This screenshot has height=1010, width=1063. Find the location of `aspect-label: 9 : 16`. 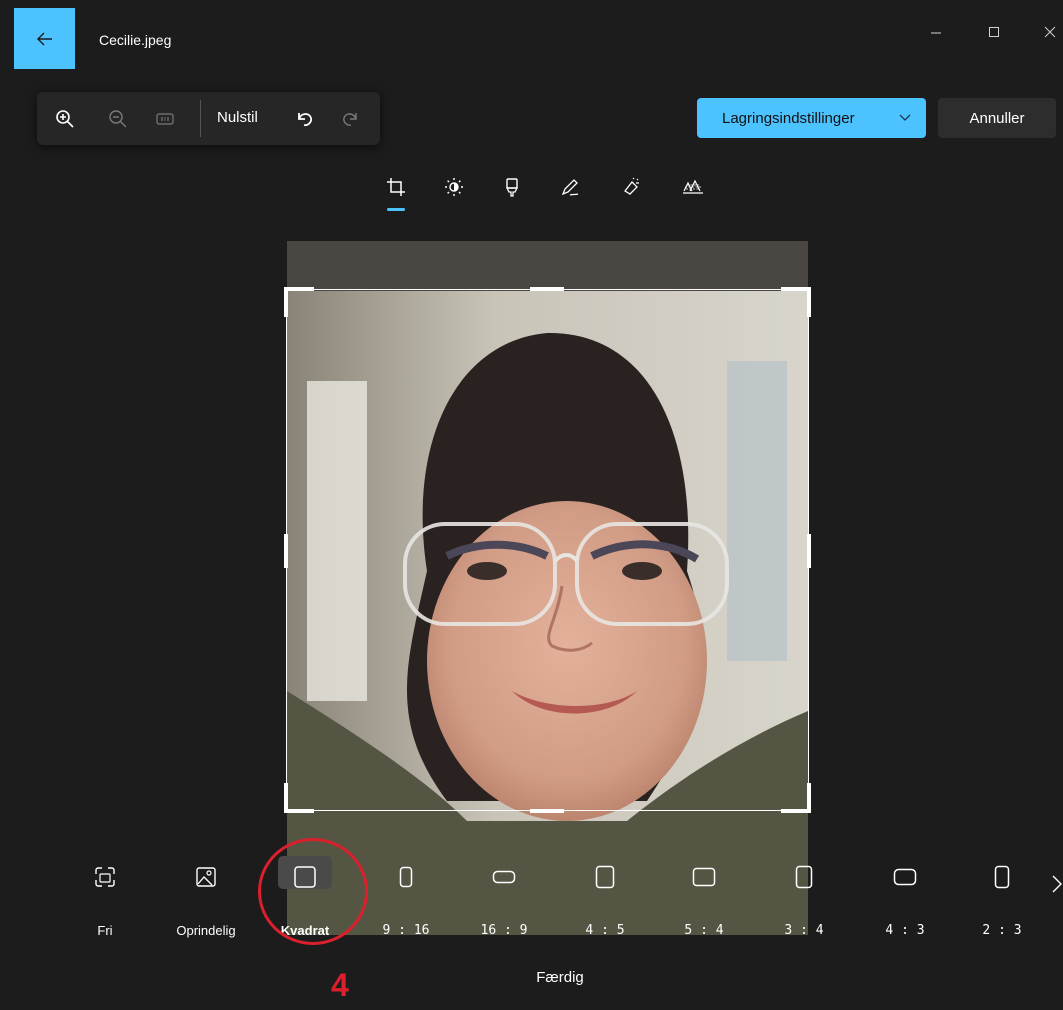

aspect-label: 9 : 16 is located at coordinates (406, 930).